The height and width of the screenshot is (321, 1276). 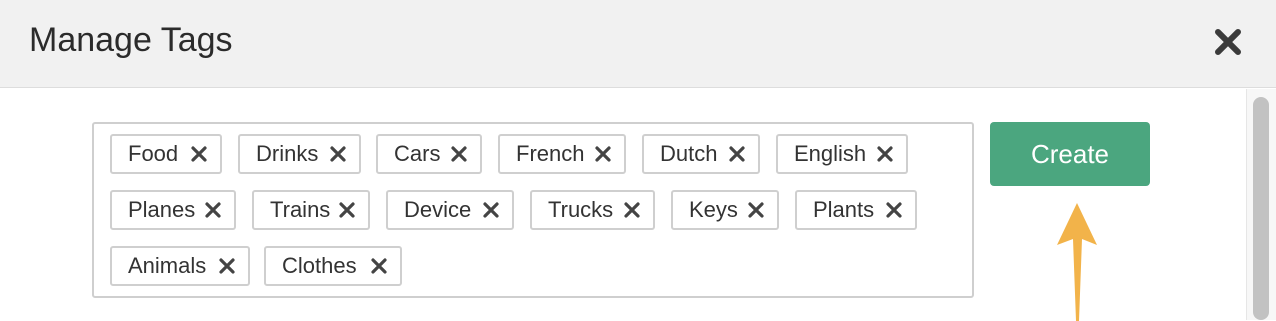 I want to click on tag-item: Trains, so click(x=311, y=210).